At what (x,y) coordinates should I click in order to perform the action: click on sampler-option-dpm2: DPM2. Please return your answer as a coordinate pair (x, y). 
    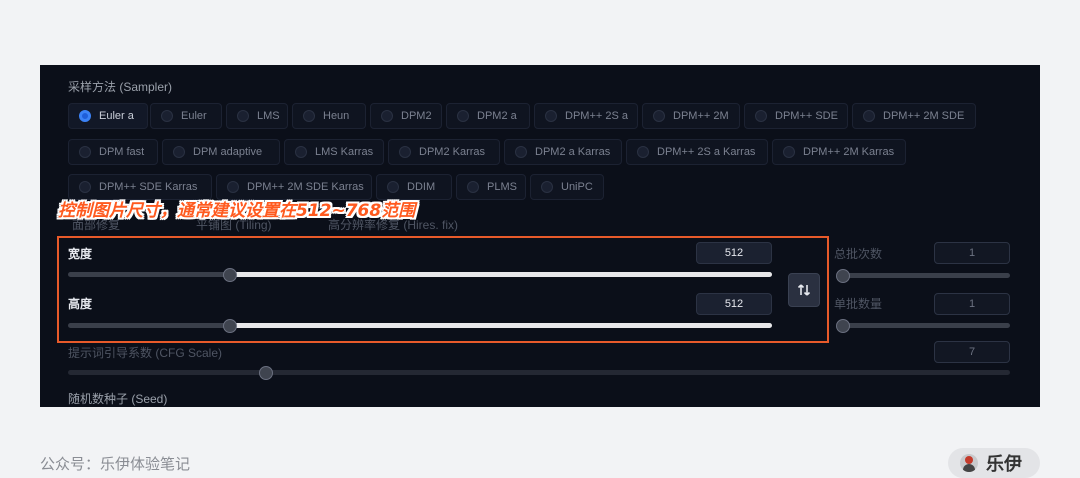
    Looking at the image, I should click on (406, 116).